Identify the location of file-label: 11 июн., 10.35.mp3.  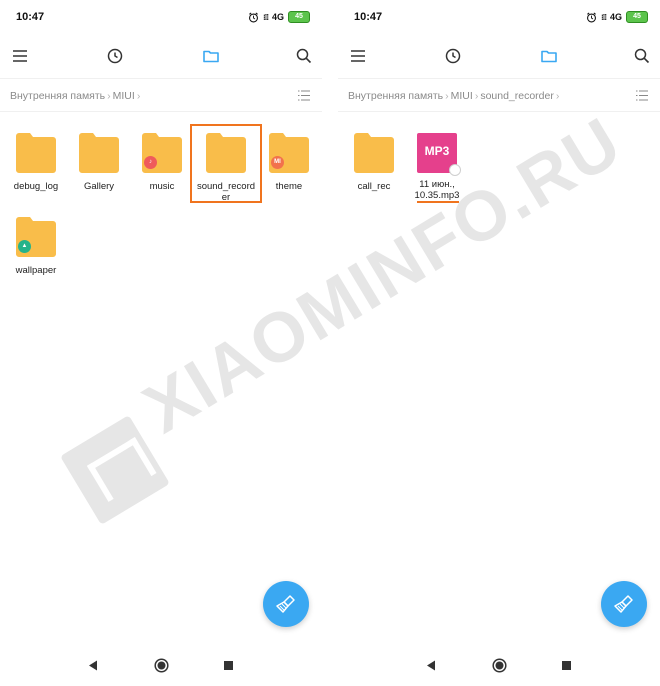
(437, 190).